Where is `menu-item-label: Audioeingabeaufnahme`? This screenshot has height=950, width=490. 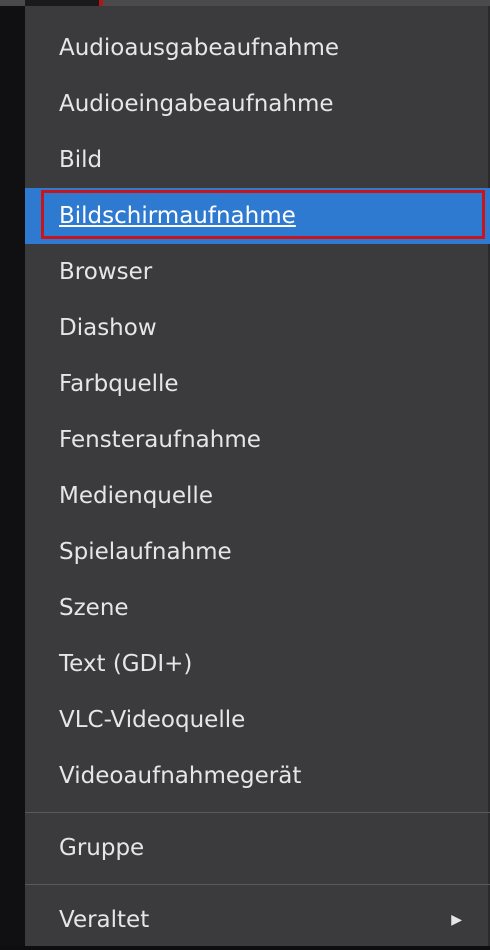
menu-item-label: Audioeingabeaufnahme is located at coordinates (196, 104).